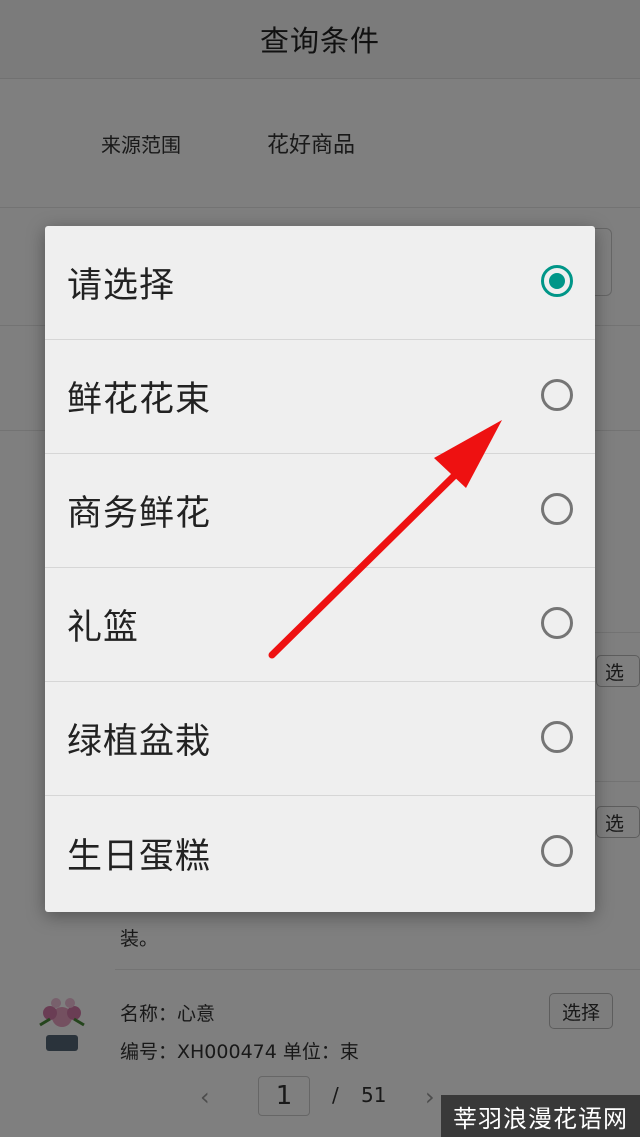 This screenshot has height=1137, width=640. Describe the element at coordinates (139, 856) in the screenshot. I see `option-label: 生日蛋糕` at that location.